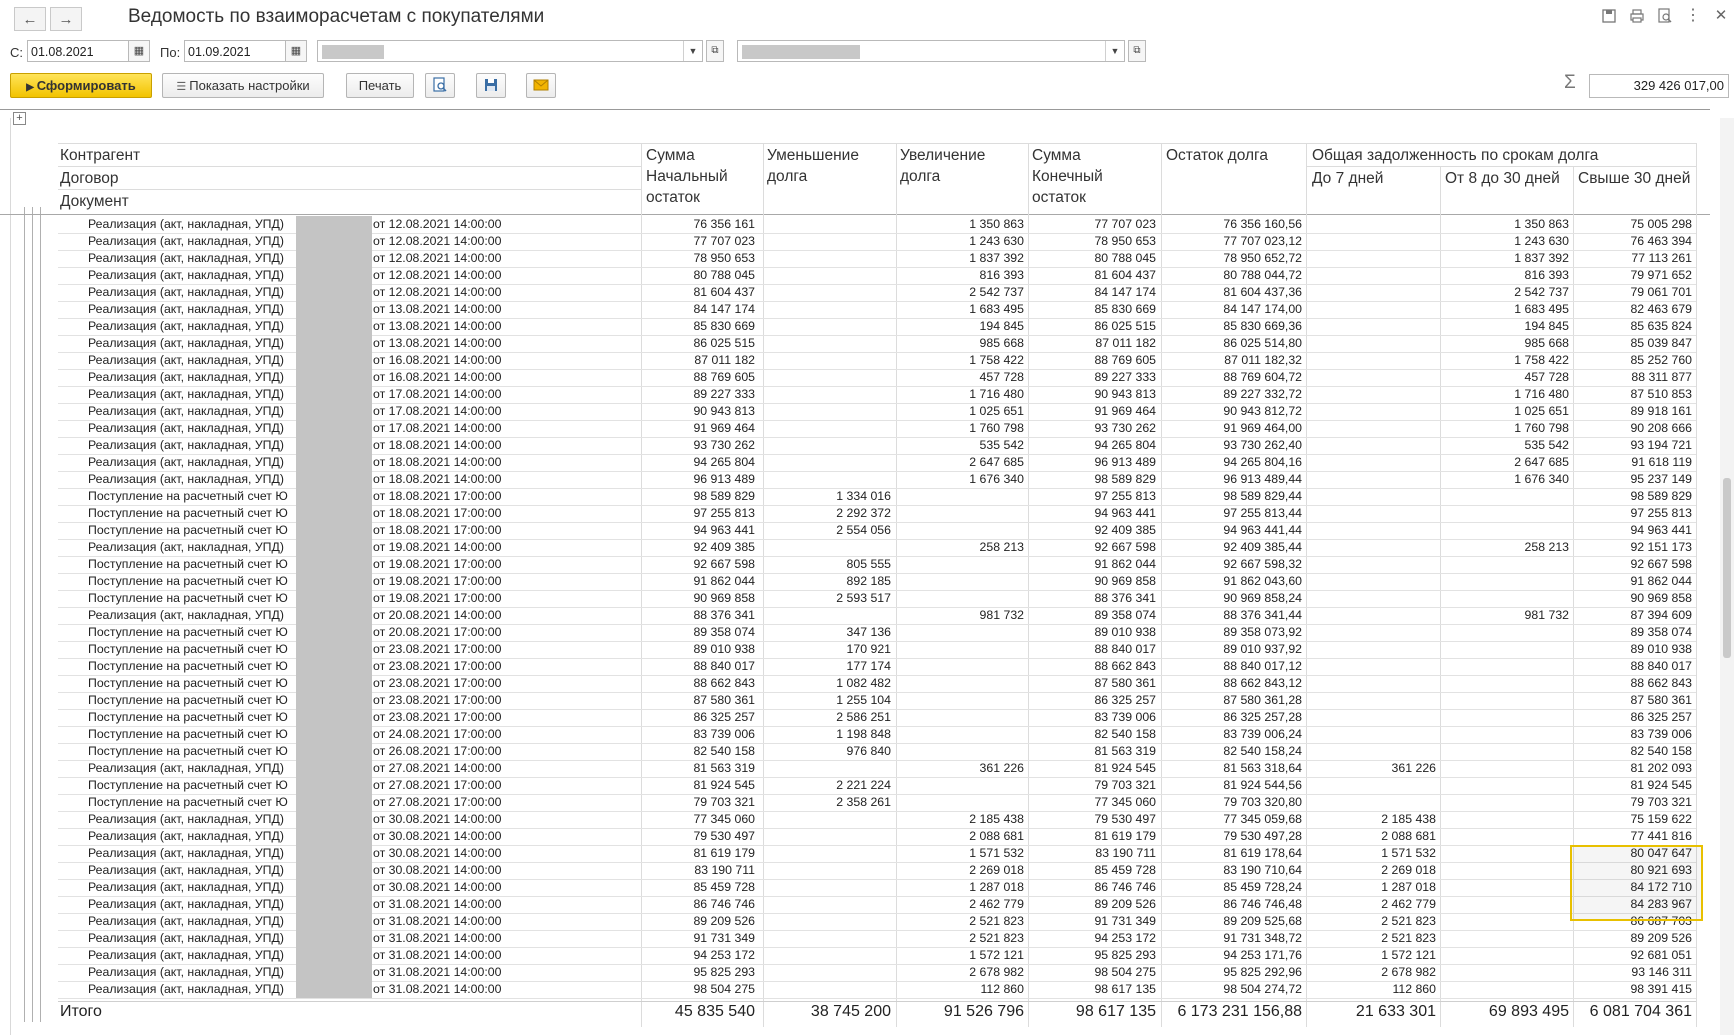 The height and width of the screenshot is (1035, 1734). Describe the element at coordinates (139, 51) in the screenshot. I see `from-calendar-button: ▦` at that location.